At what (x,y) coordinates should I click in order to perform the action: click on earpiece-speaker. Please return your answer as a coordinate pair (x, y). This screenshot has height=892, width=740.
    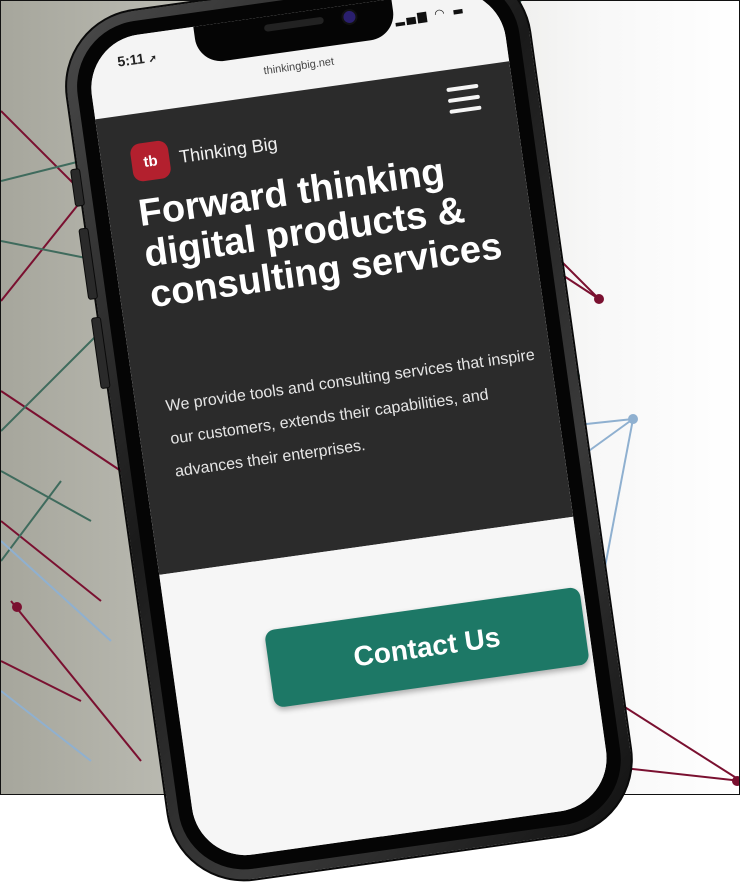
    Looking at the image, I should click on (294, 24).